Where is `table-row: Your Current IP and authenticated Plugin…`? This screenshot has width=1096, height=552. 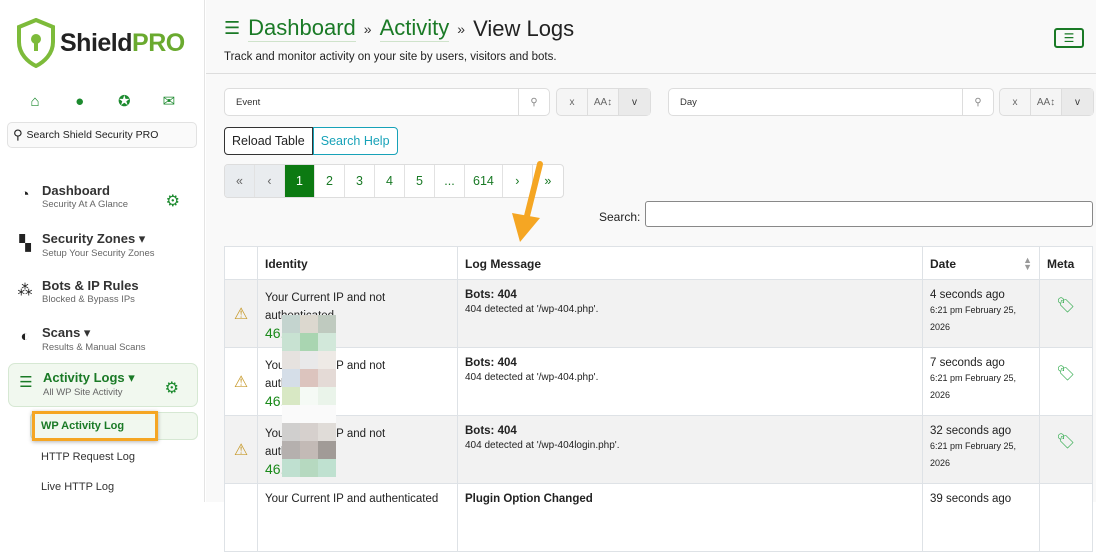 table-row: Your Current IP and authenticated Plugin… is located at coordinates (658, 517).